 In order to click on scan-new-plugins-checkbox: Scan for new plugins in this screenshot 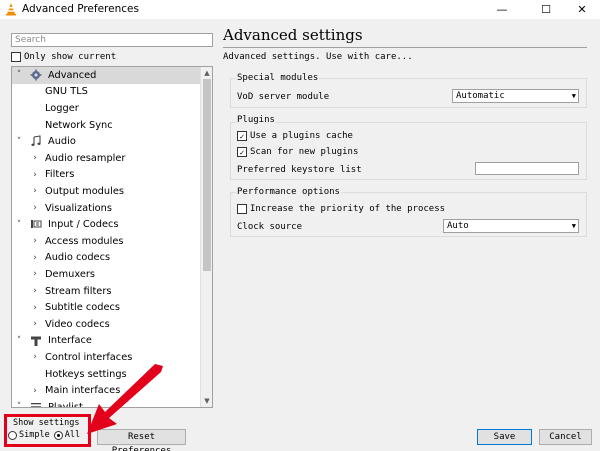, I will do `click(297, 152)`.